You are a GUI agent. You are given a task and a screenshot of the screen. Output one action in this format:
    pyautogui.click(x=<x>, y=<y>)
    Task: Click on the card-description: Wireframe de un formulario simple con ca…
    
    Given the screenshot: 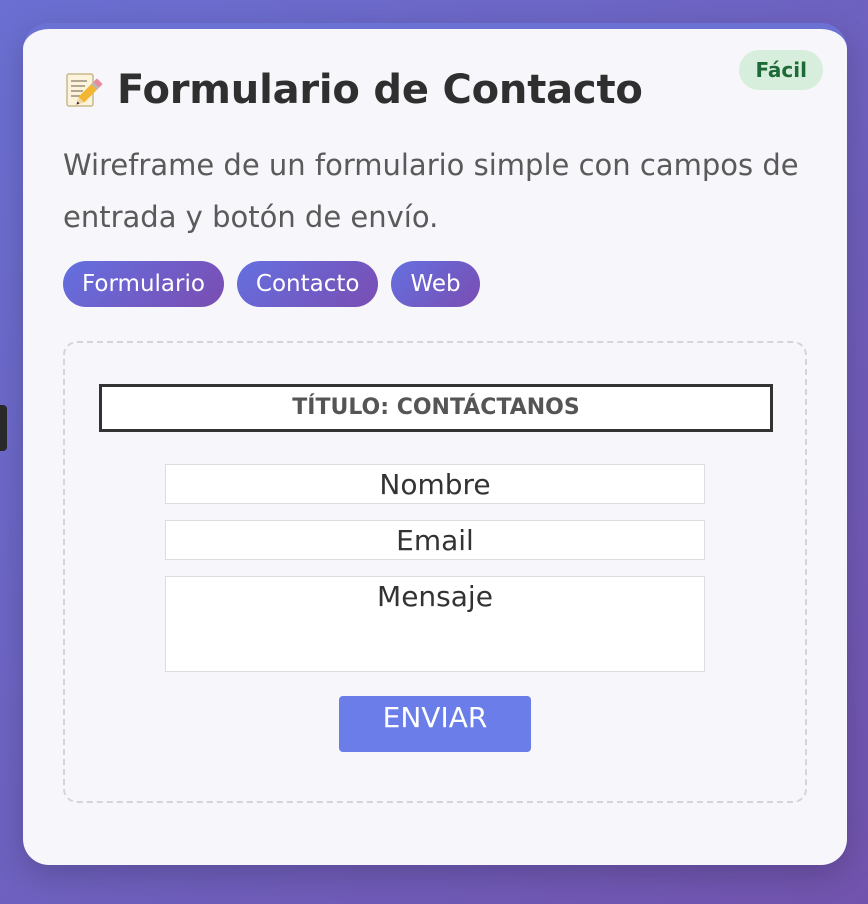 What is the action you would take?
    pyautogui.click(x=431, y=191)
    